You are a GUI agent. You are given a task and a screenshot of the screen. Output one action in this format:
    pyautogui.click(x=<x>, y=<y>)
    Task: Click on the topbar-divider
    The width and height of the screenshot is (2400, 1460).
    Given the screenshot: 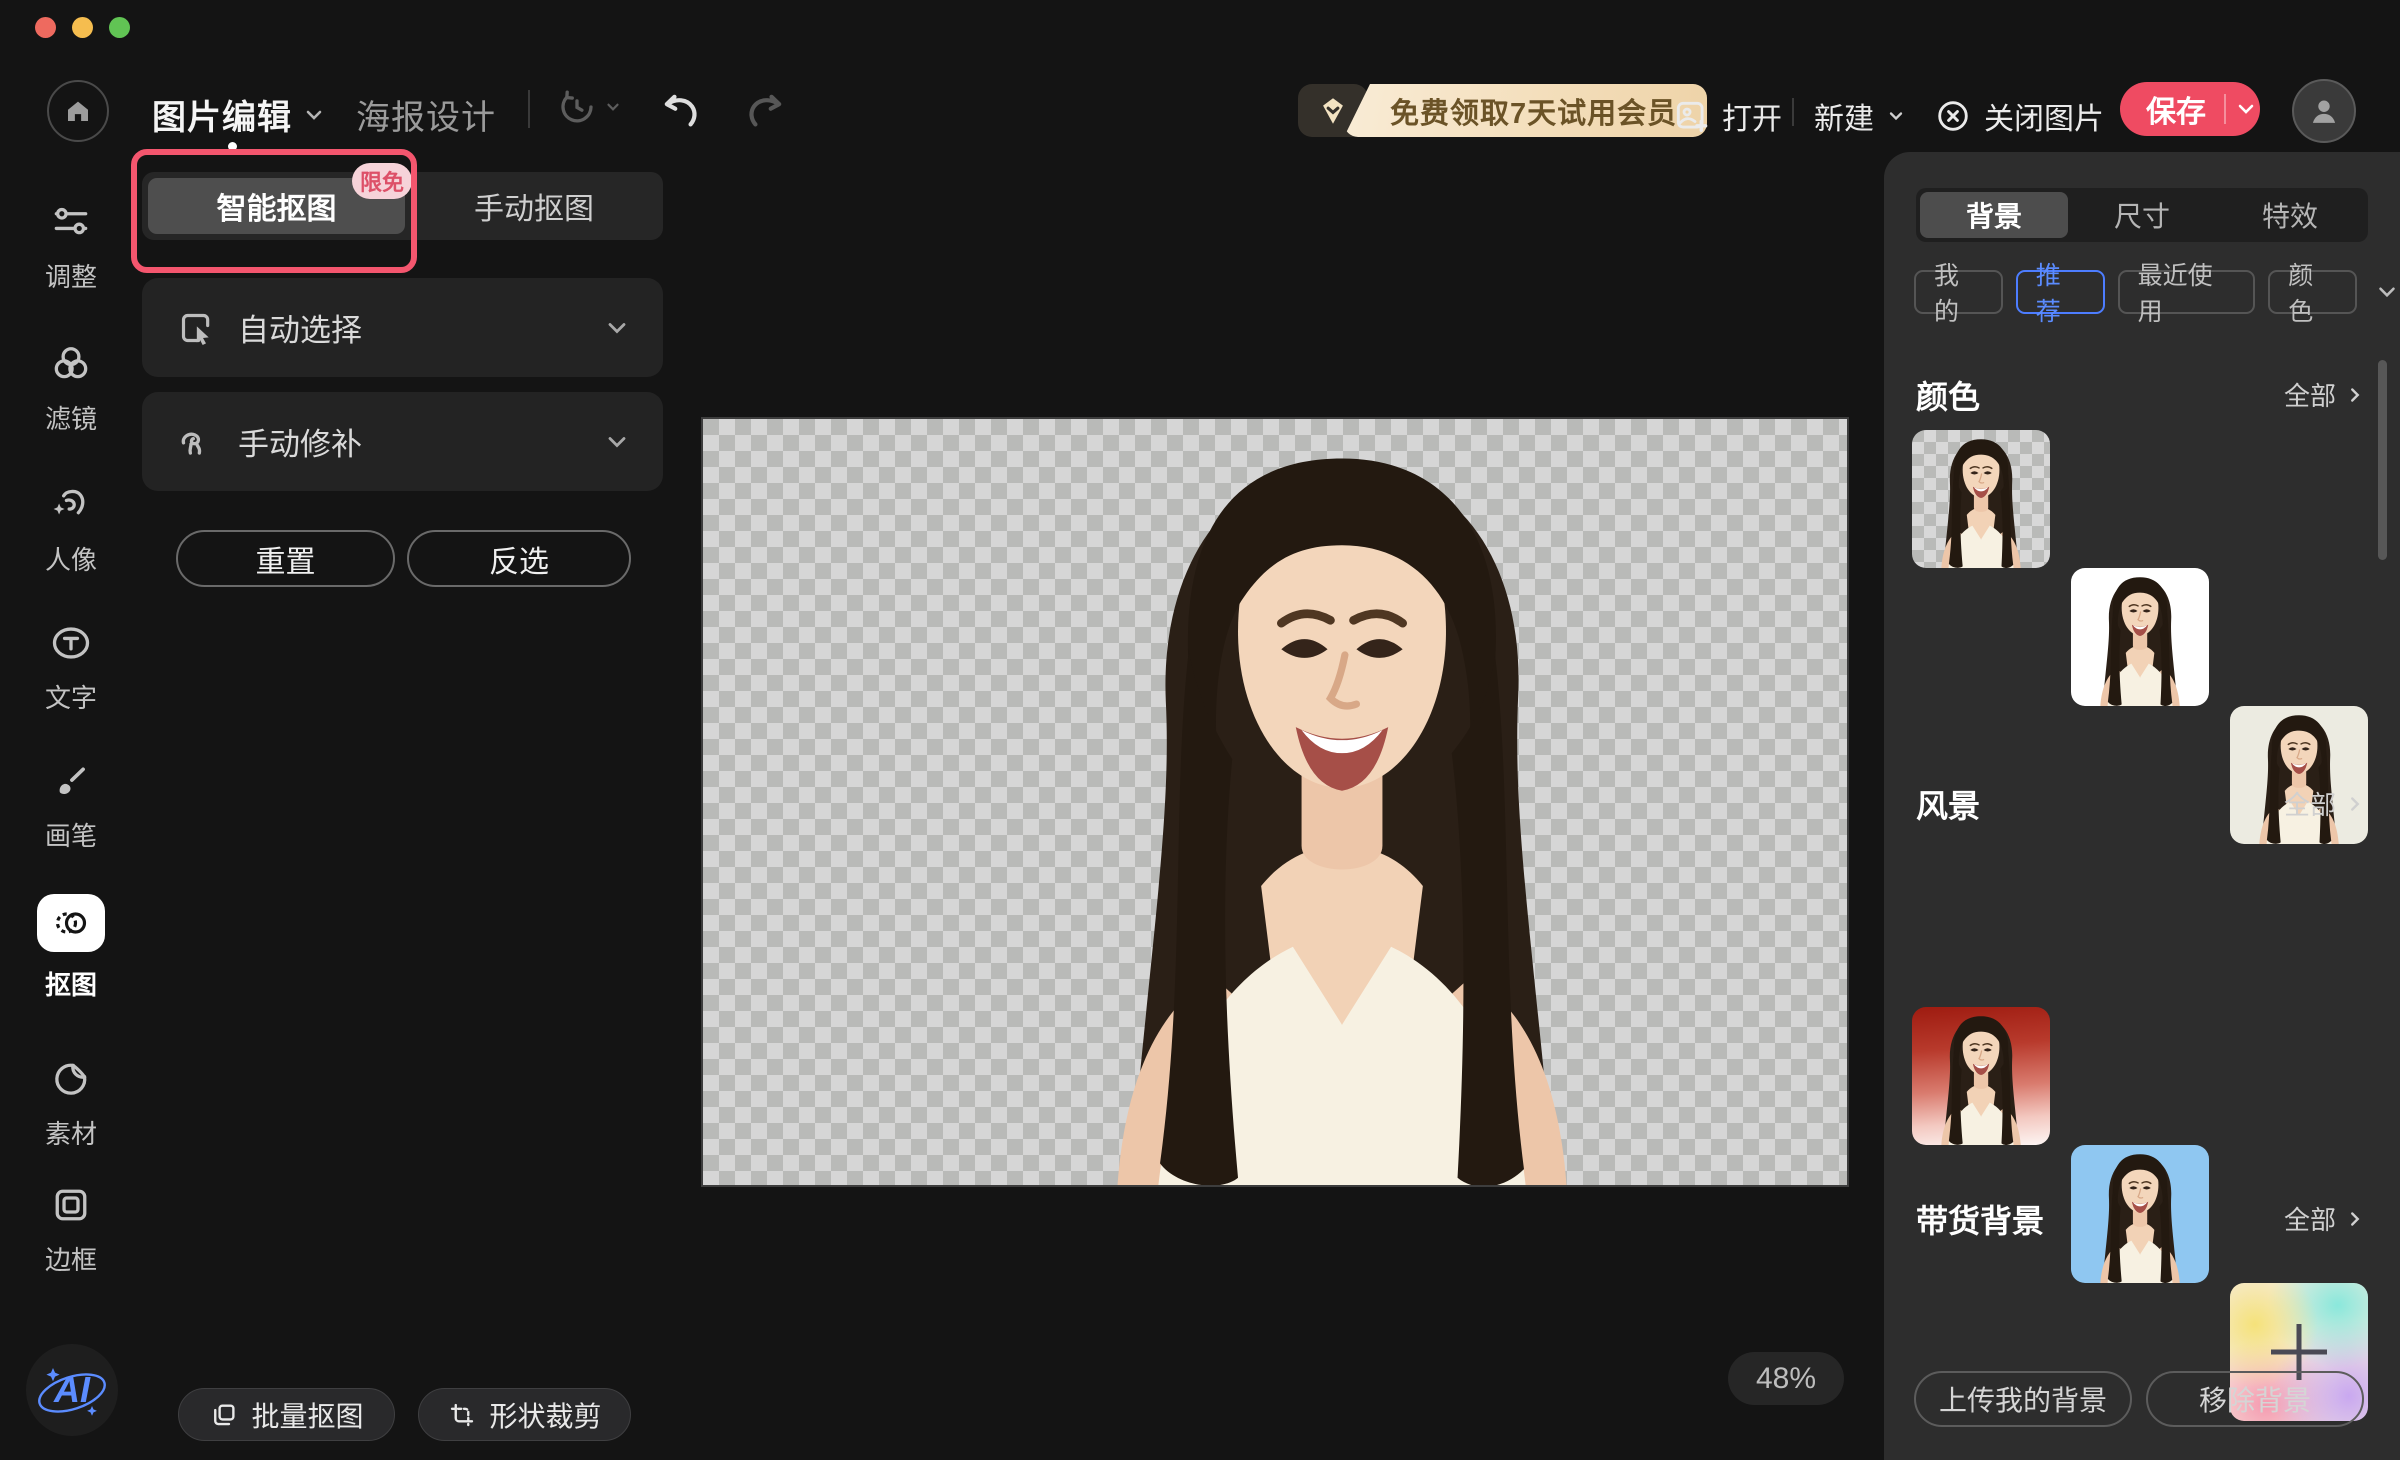 What is the action you would take?
    pyautogui.click(x=529, y=109)
    